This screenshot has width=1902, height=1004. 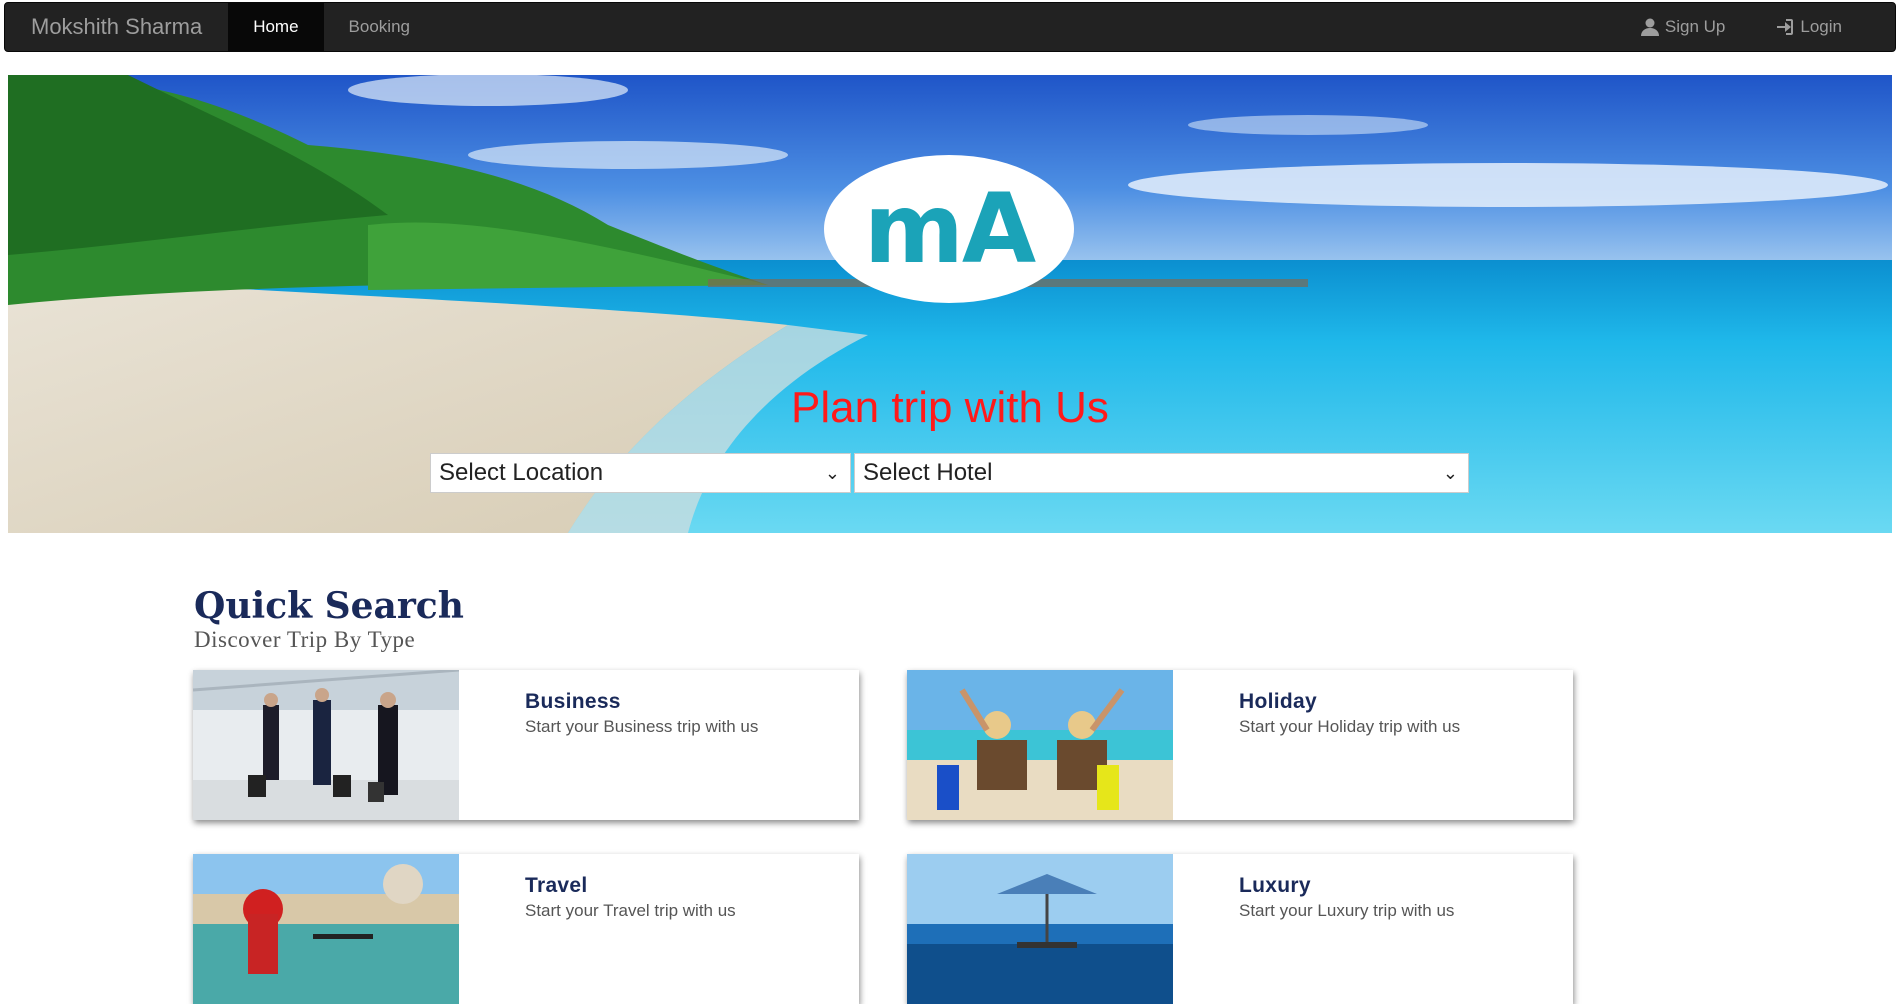 What do you see at coordinates (1649, 27) in the screenshot?
I see `user-icon` at bounding box center [1649, 27].